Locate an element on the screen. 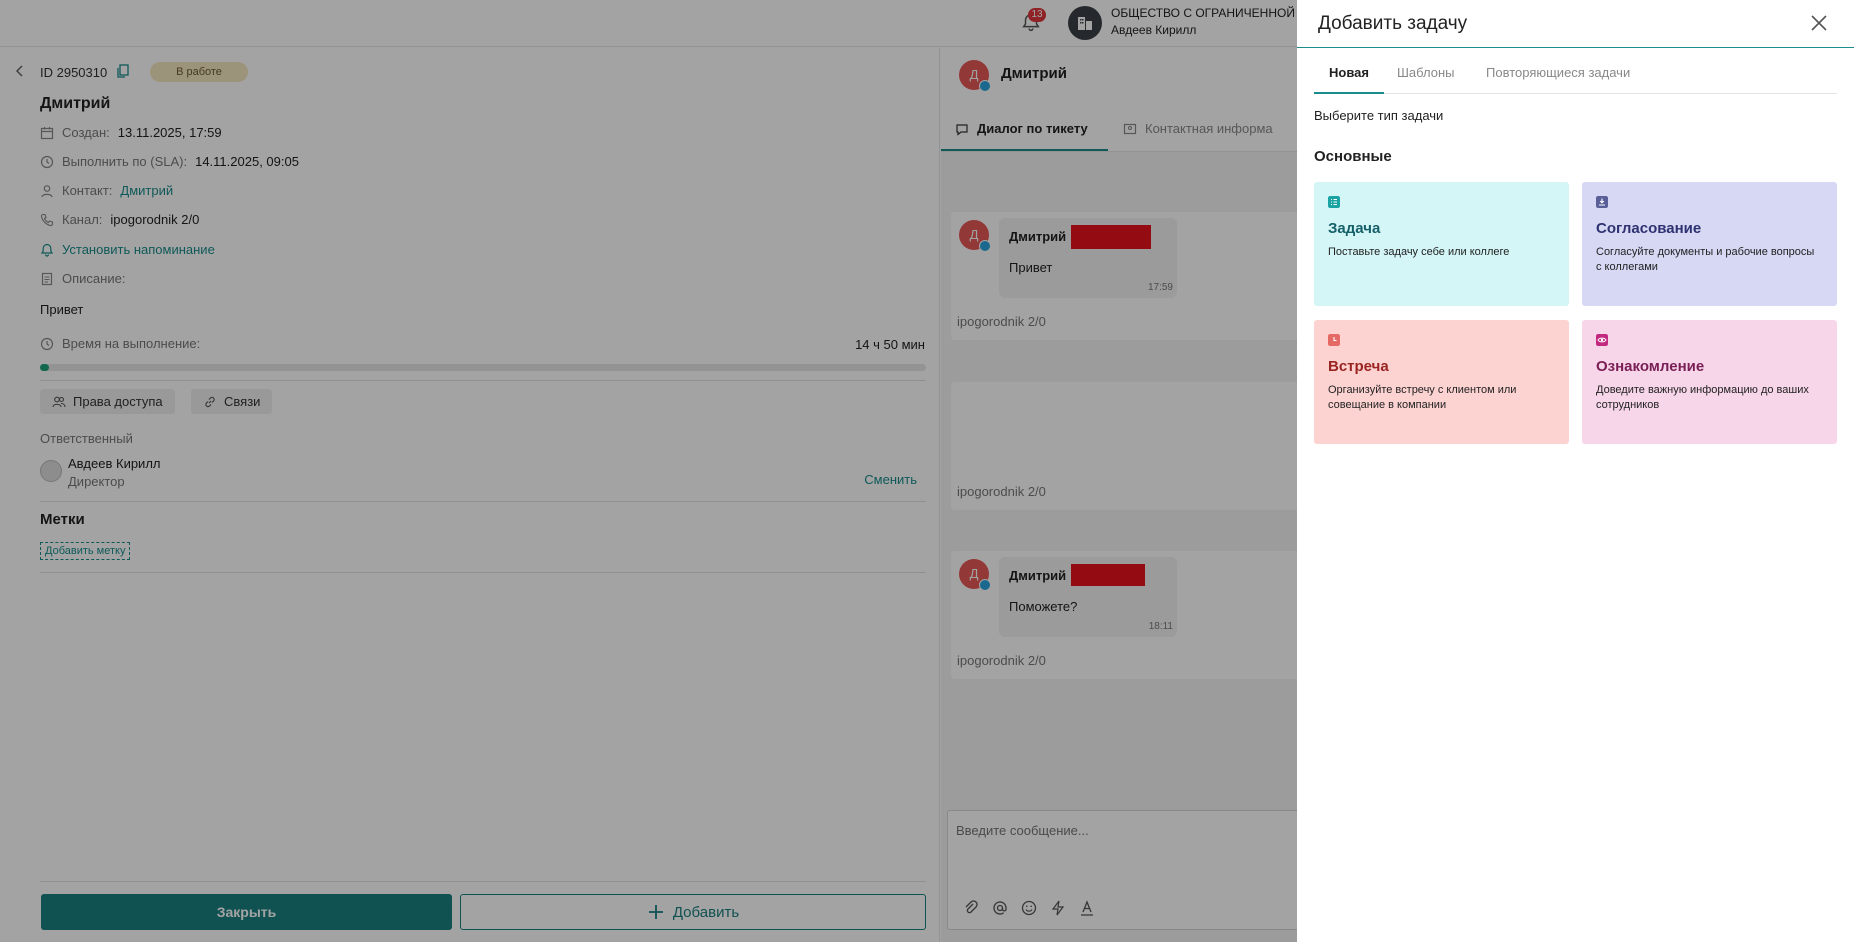  active-tab-underline is located at coordinates (1349, 93).